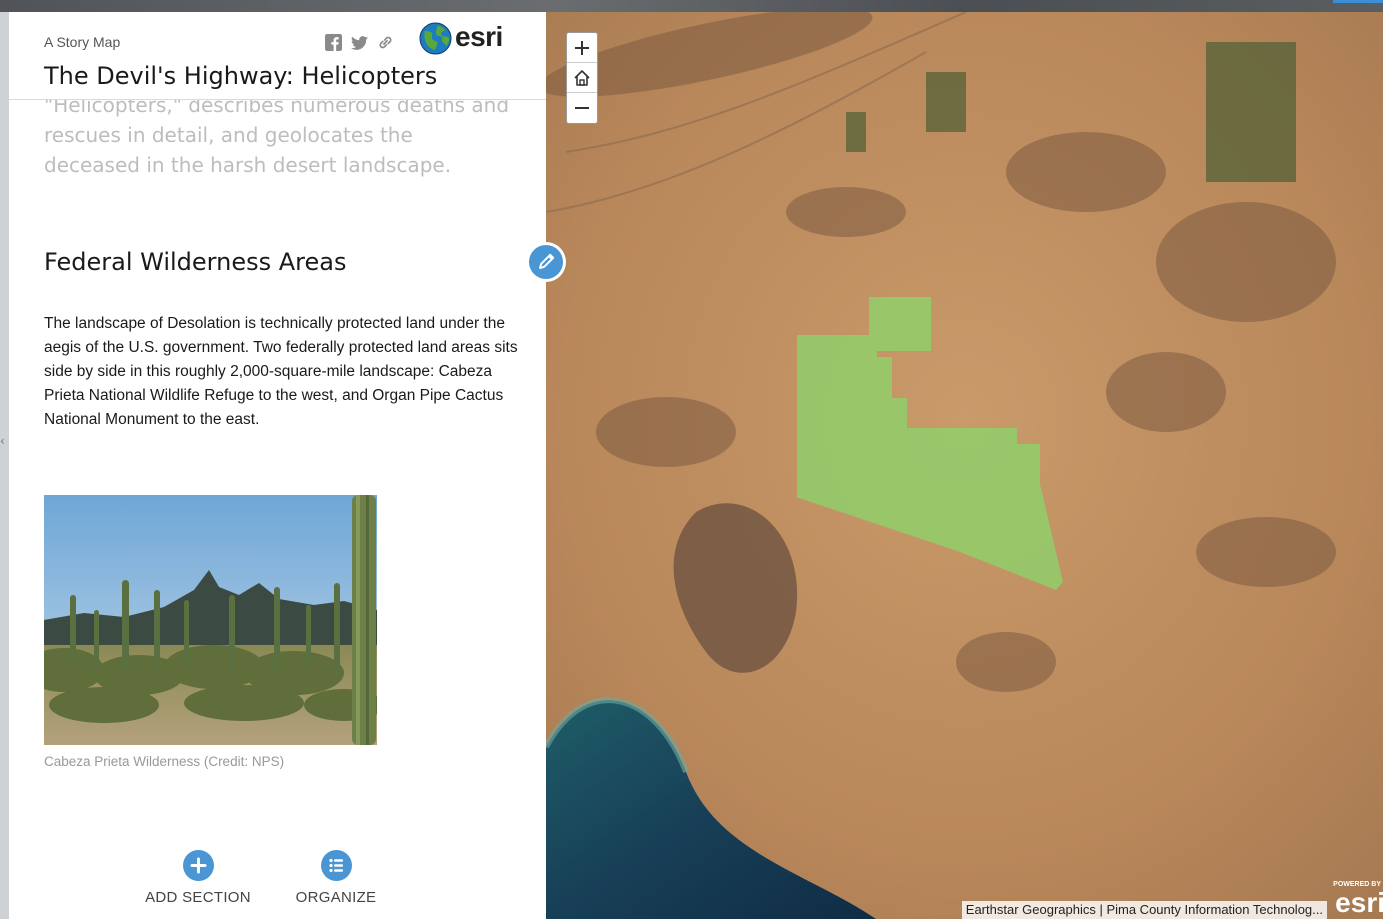 The height and width of the screenshot is (919, 1383). Describe the element at coordinates (691, 6) in the screenshot. I see `top-strip` at that location.